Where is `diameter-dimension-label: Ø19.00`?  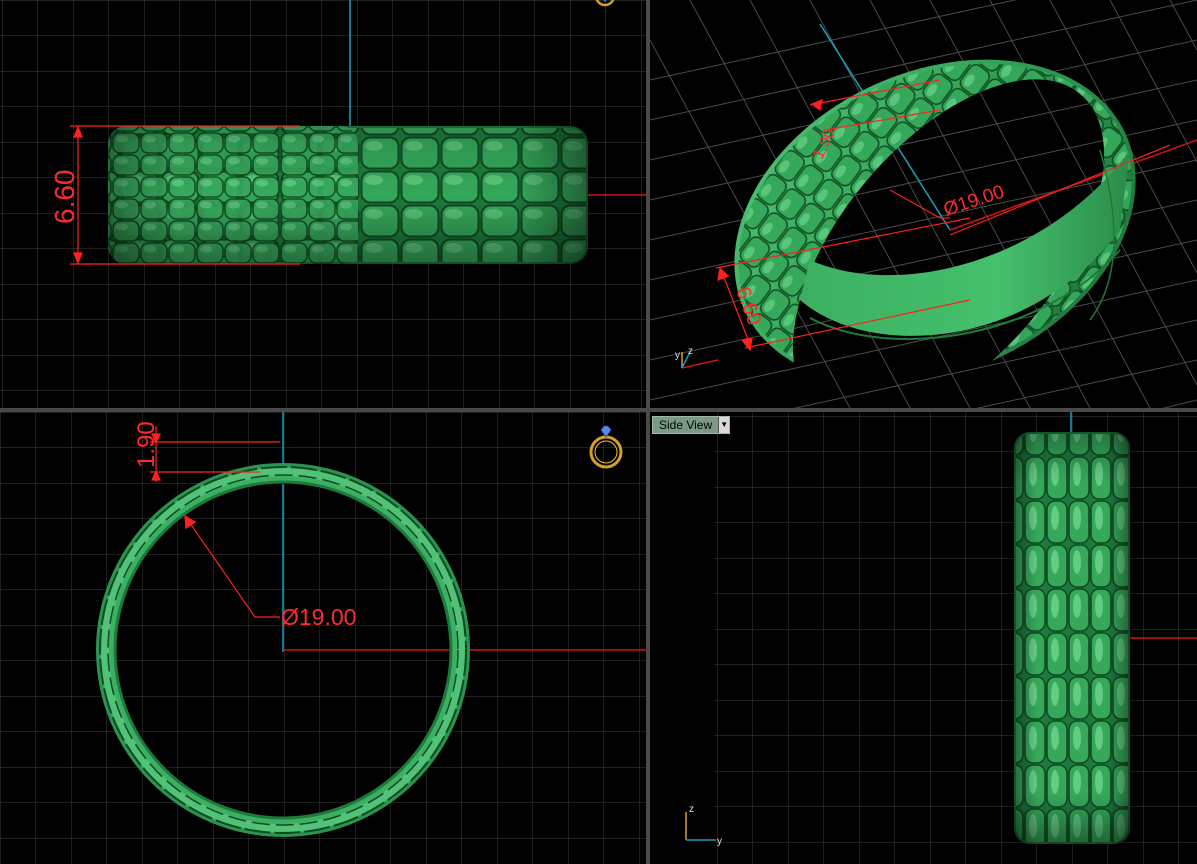 diameter-dimension-label: Ø19.00 is located at coordinates (318, 617).